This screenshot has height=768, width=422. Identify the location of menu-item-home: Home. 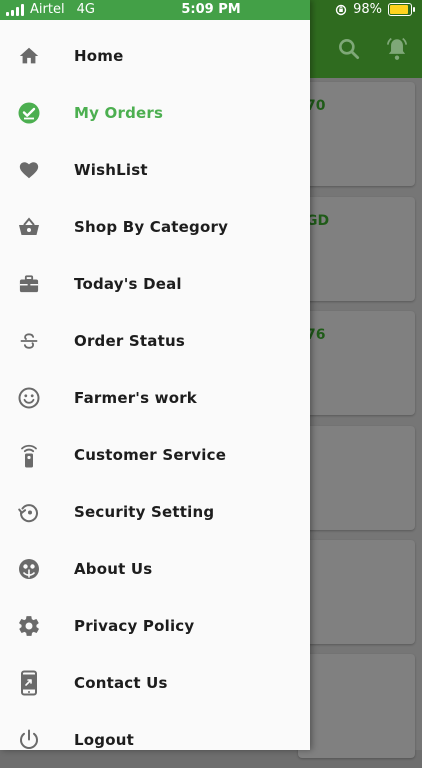
(155, 55).